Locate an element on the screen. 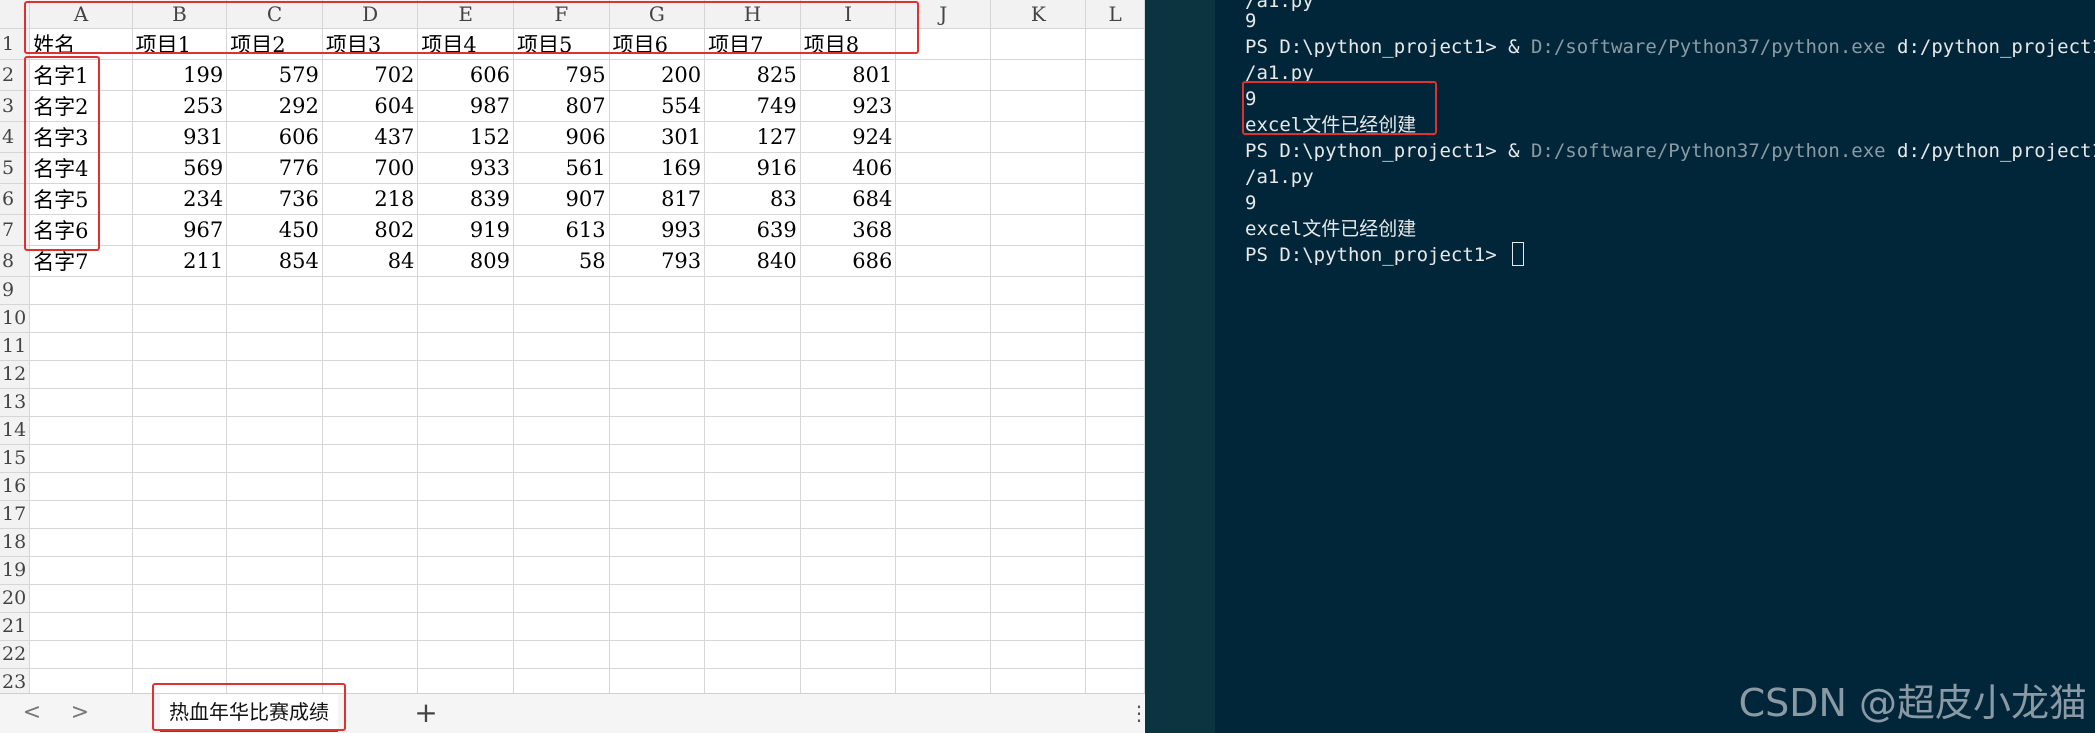  cell: 名字1 is located at coordinates (81, 75).